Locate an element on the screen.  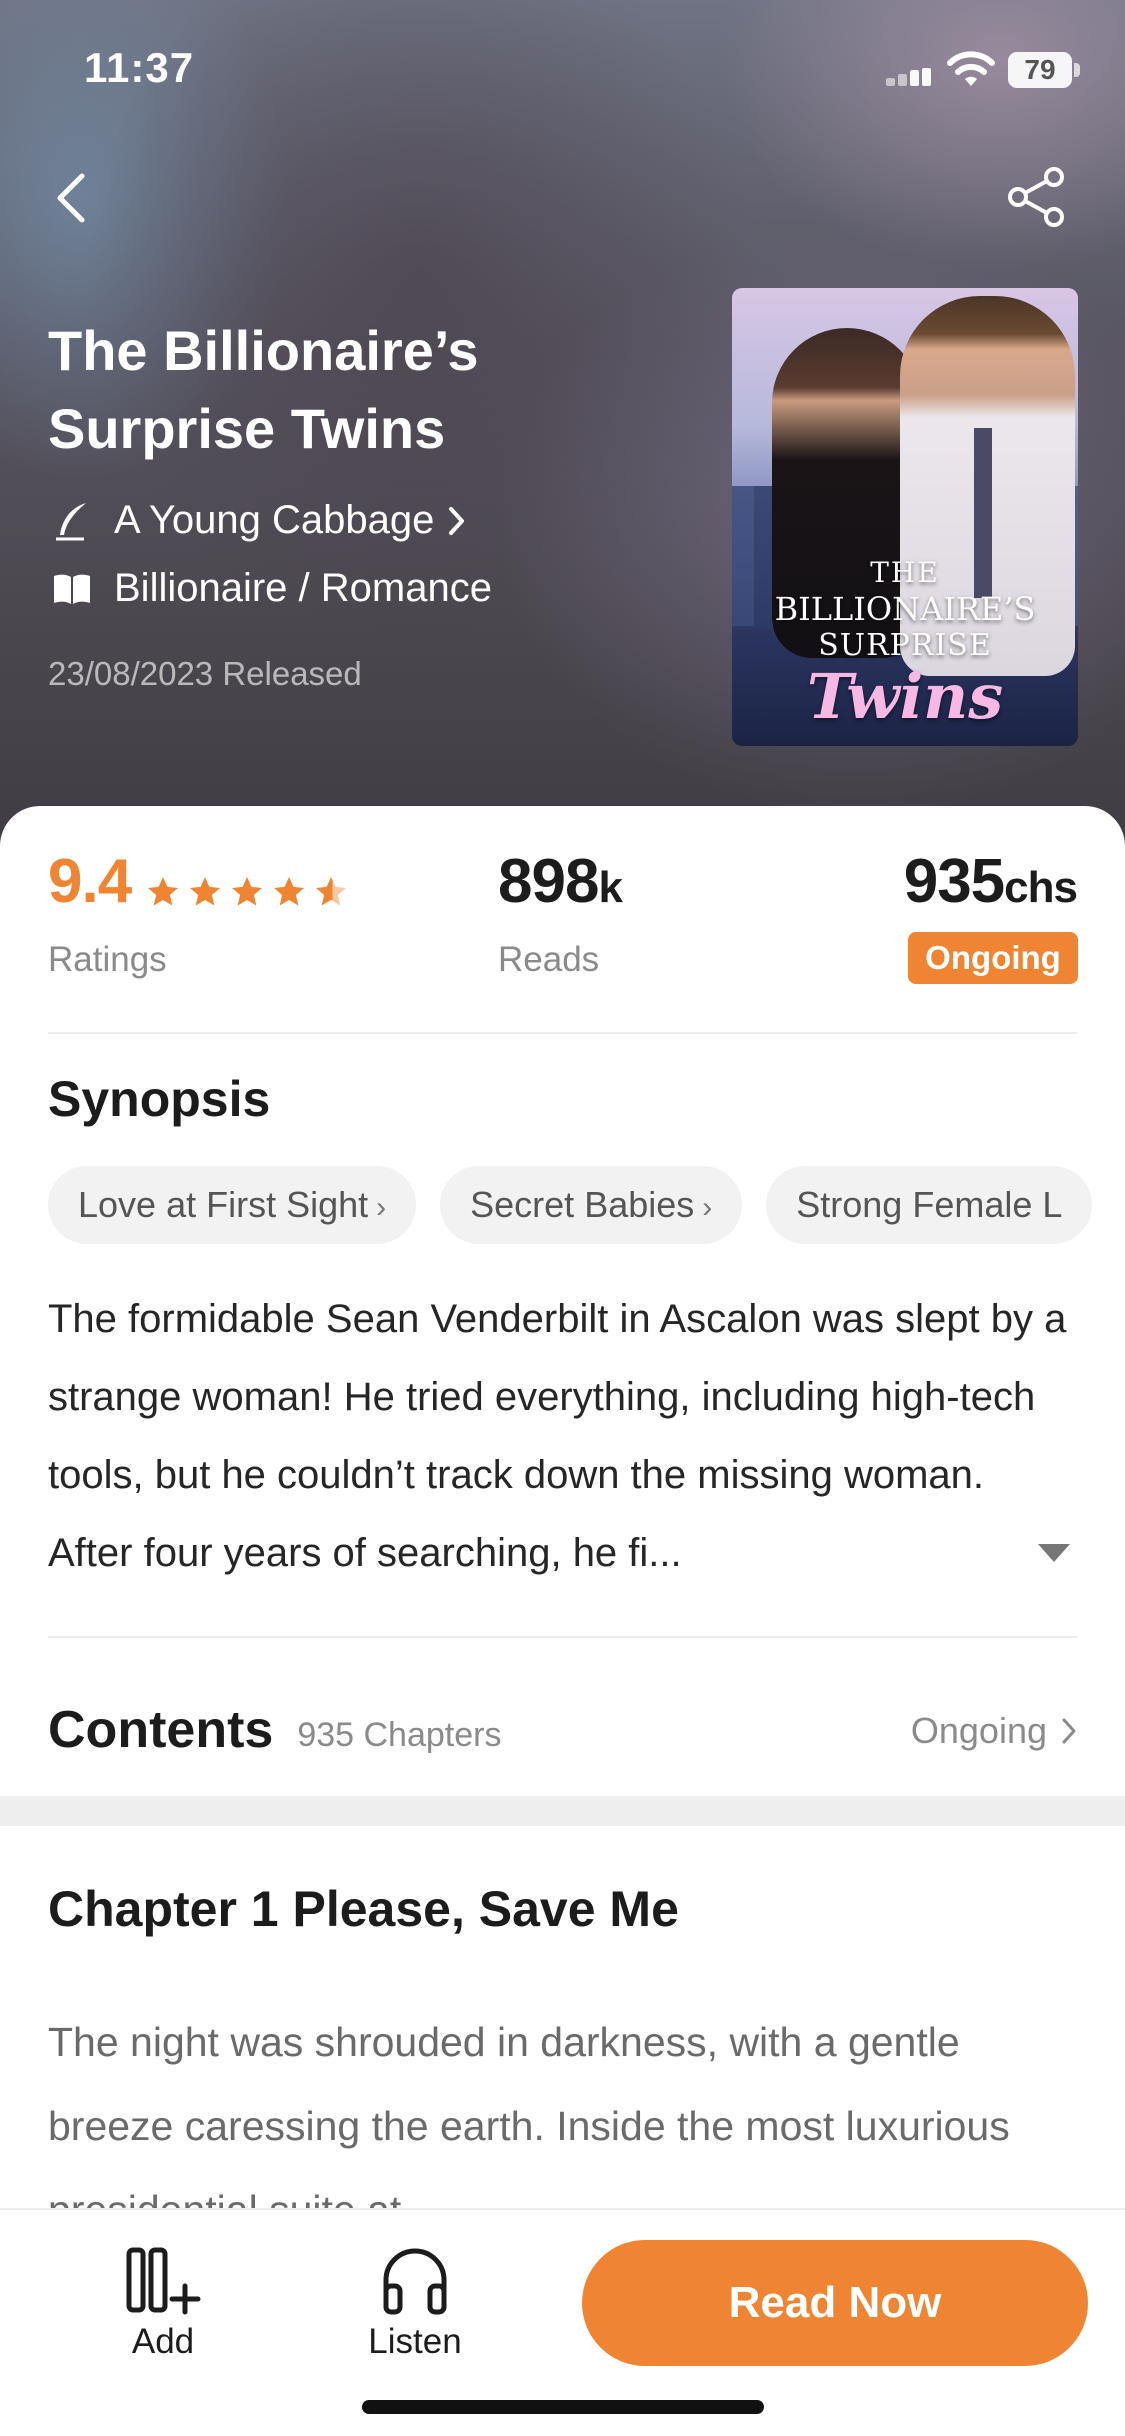
battery-level: 79 is located at coordinates (1040, 70).